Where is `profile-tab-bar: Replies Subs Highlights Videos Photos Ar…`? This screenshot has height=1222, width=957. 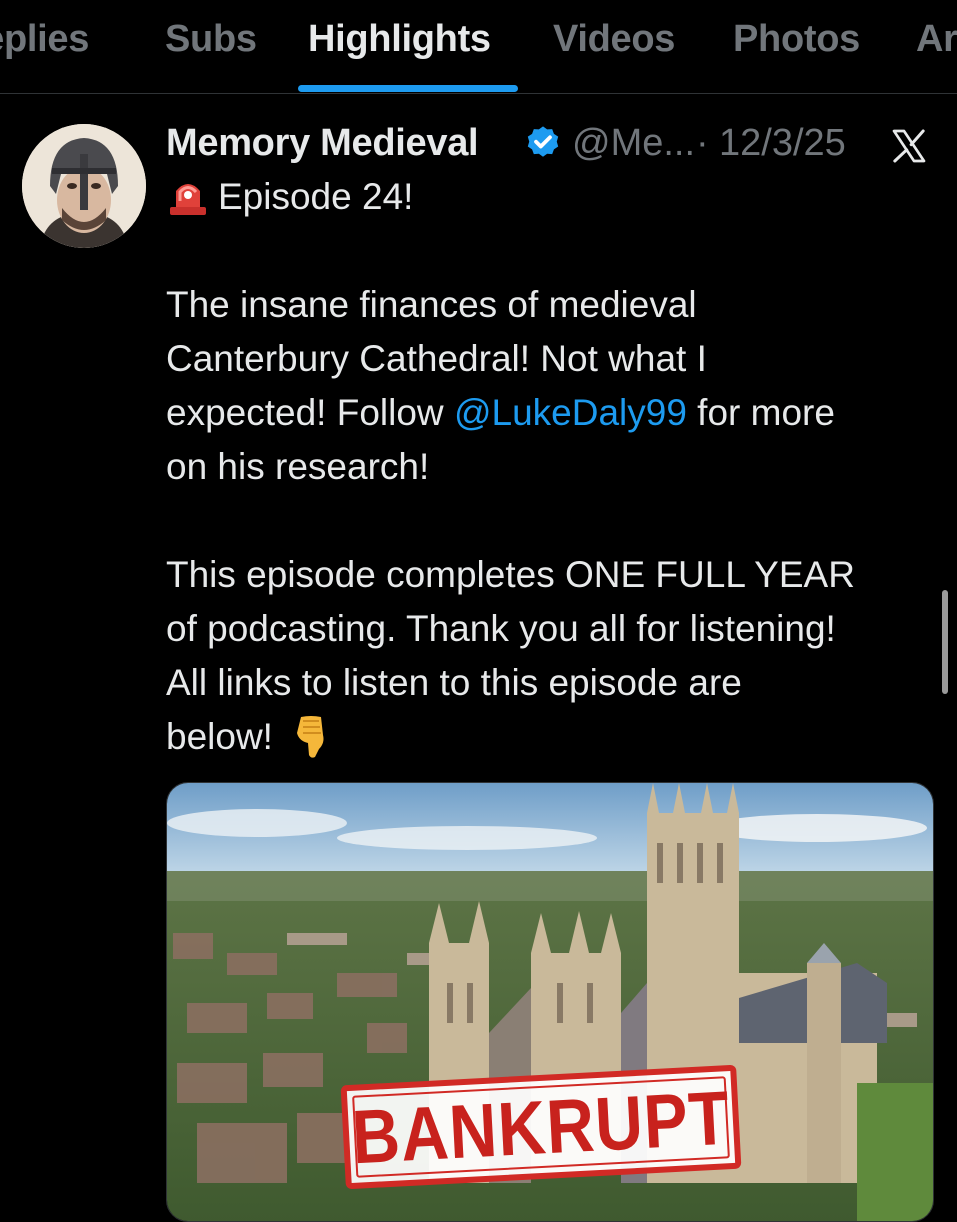 profile-tab-bar: Replies Subs Highlights Videos Photos Ar… is located at coordinates (478, 47).